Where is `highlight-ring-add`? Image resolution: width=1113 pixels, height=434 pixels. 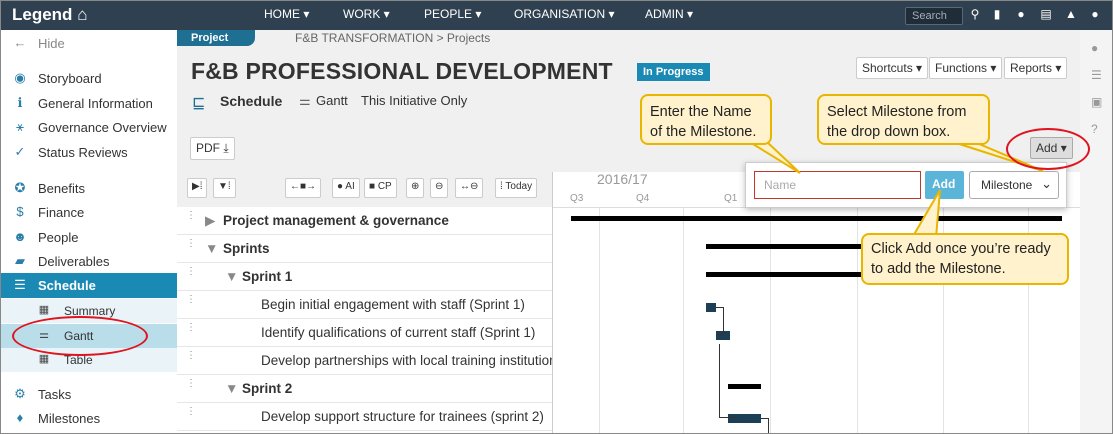 highlight-ring-add is located at coordinates (1048, 149).